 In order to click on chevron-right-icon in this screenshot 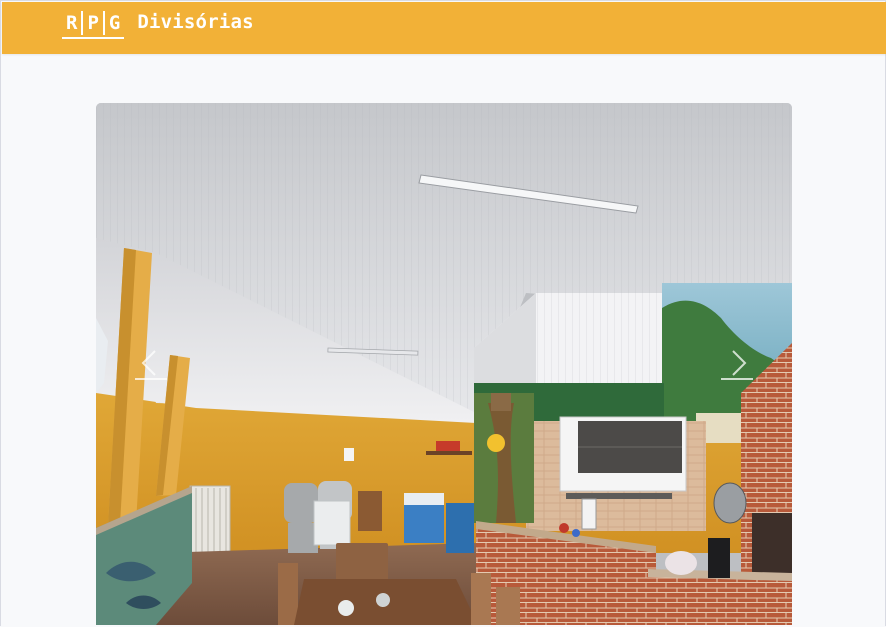, I will do `click(737, 365)`.